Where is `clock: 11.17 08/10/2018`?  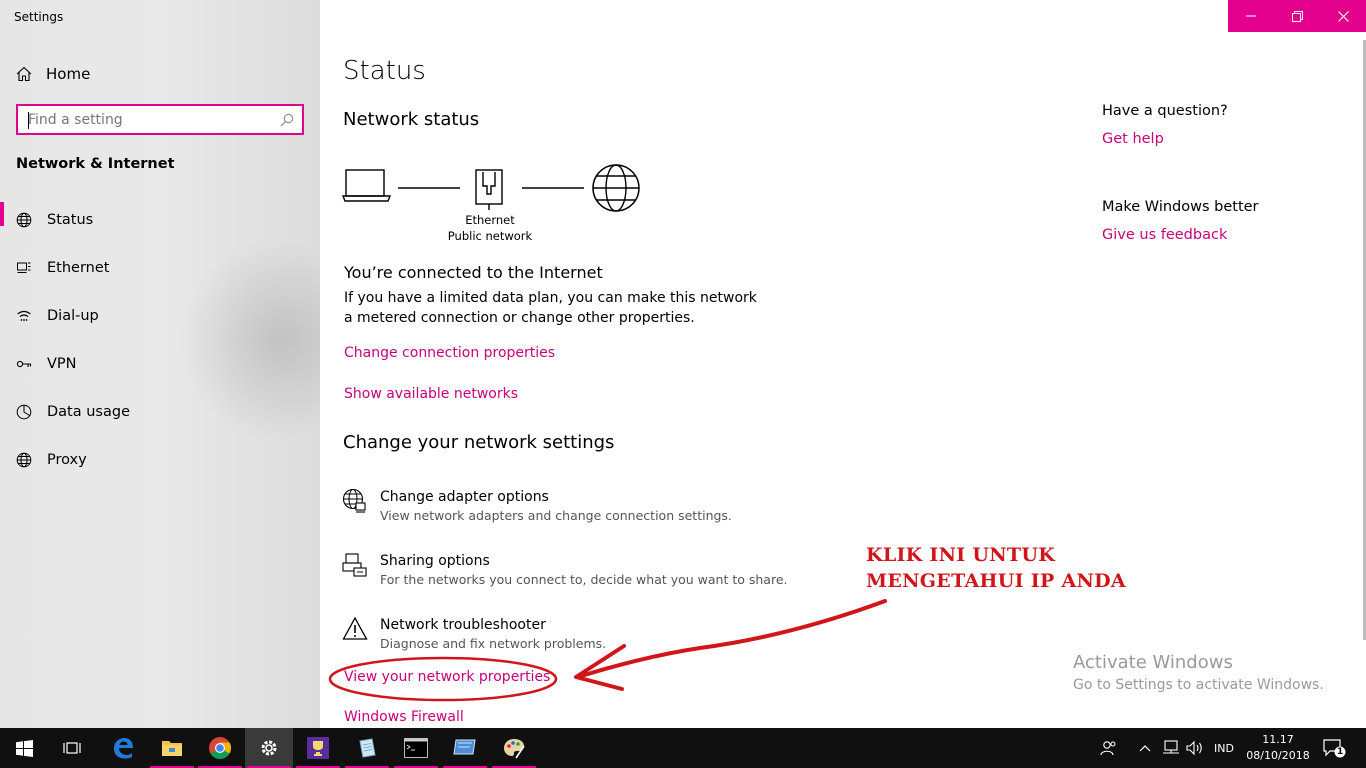 clock: 11.17 08/10/2018 is located at coordinates (1278, 748).